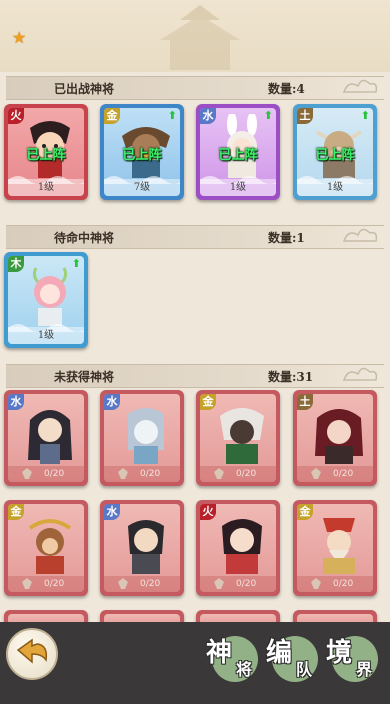 This screenshot has width=390, height=704. I want to click on unowned-hero-card: 火 0/20, so click(238, 548).